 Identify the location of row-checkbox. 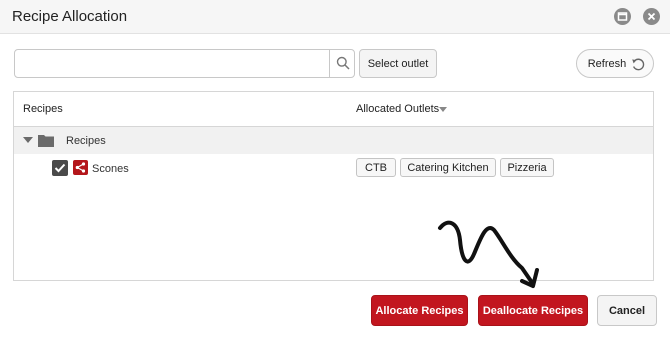
(60, 168).